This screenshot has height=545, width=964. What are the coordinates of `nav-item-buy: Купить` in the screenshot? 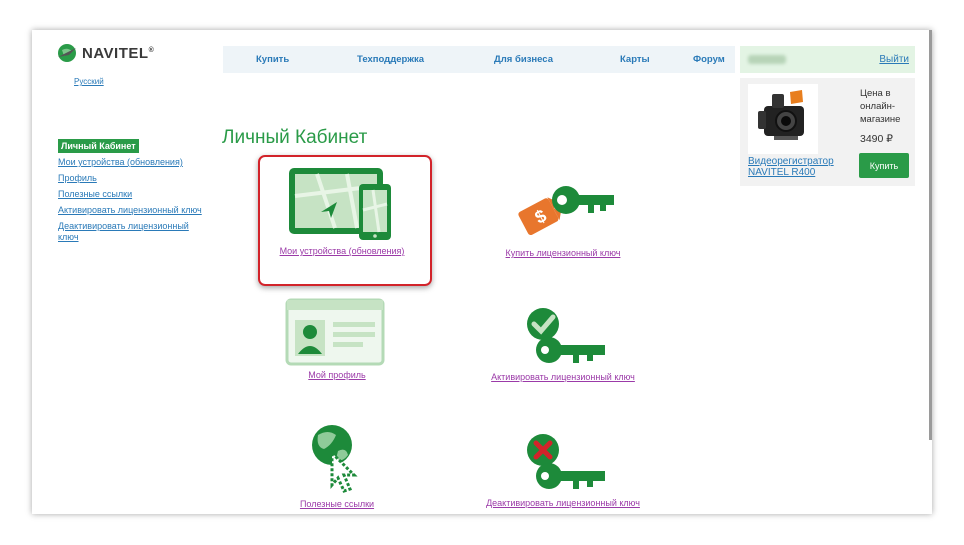 It's located at (272, 59).